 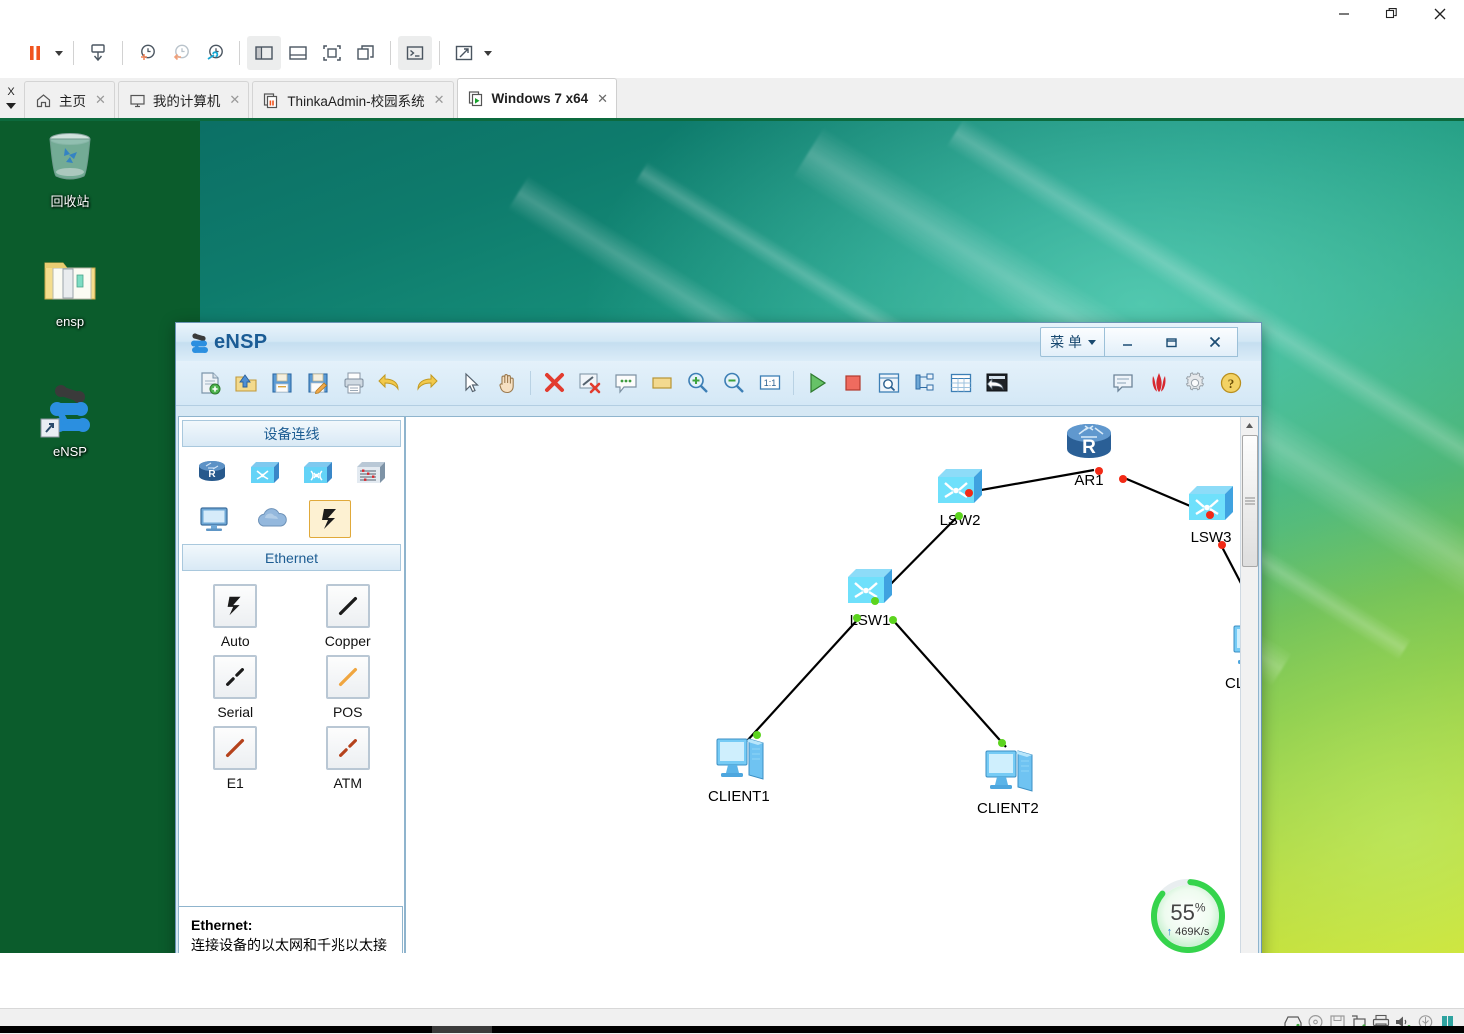 I want to click on cloud-palette-item, so click(x=272, y=519).